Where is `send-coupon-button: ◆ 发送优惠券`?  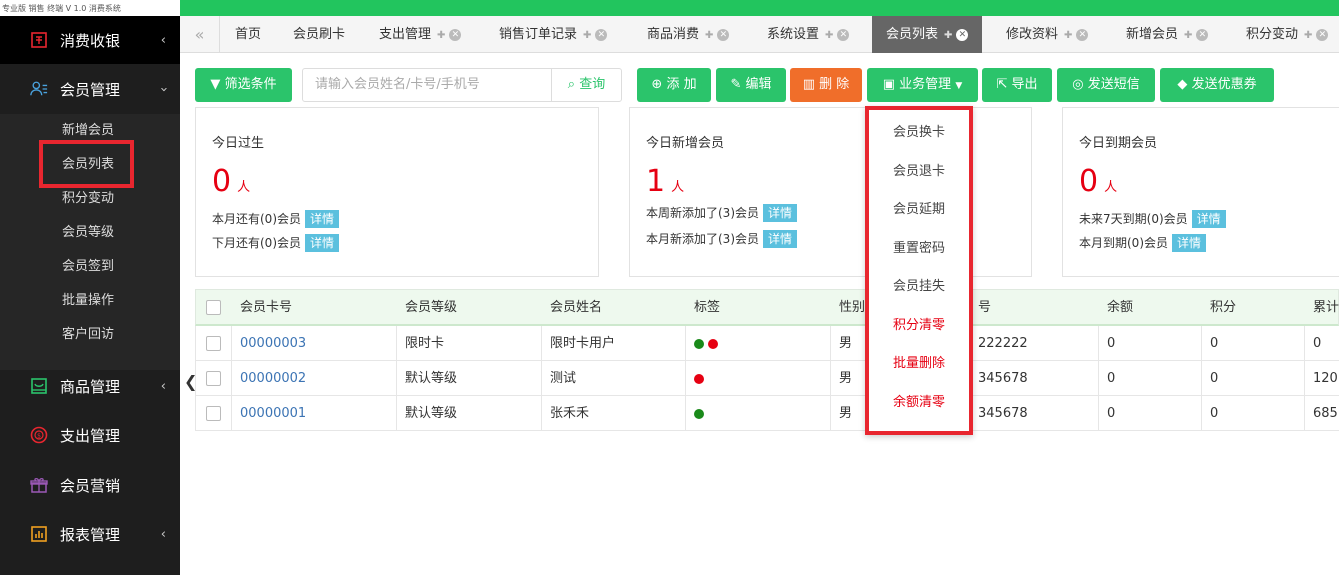 send-coupon-button: ◆ 发送优惠券 is located at coordinates (1217, 85).